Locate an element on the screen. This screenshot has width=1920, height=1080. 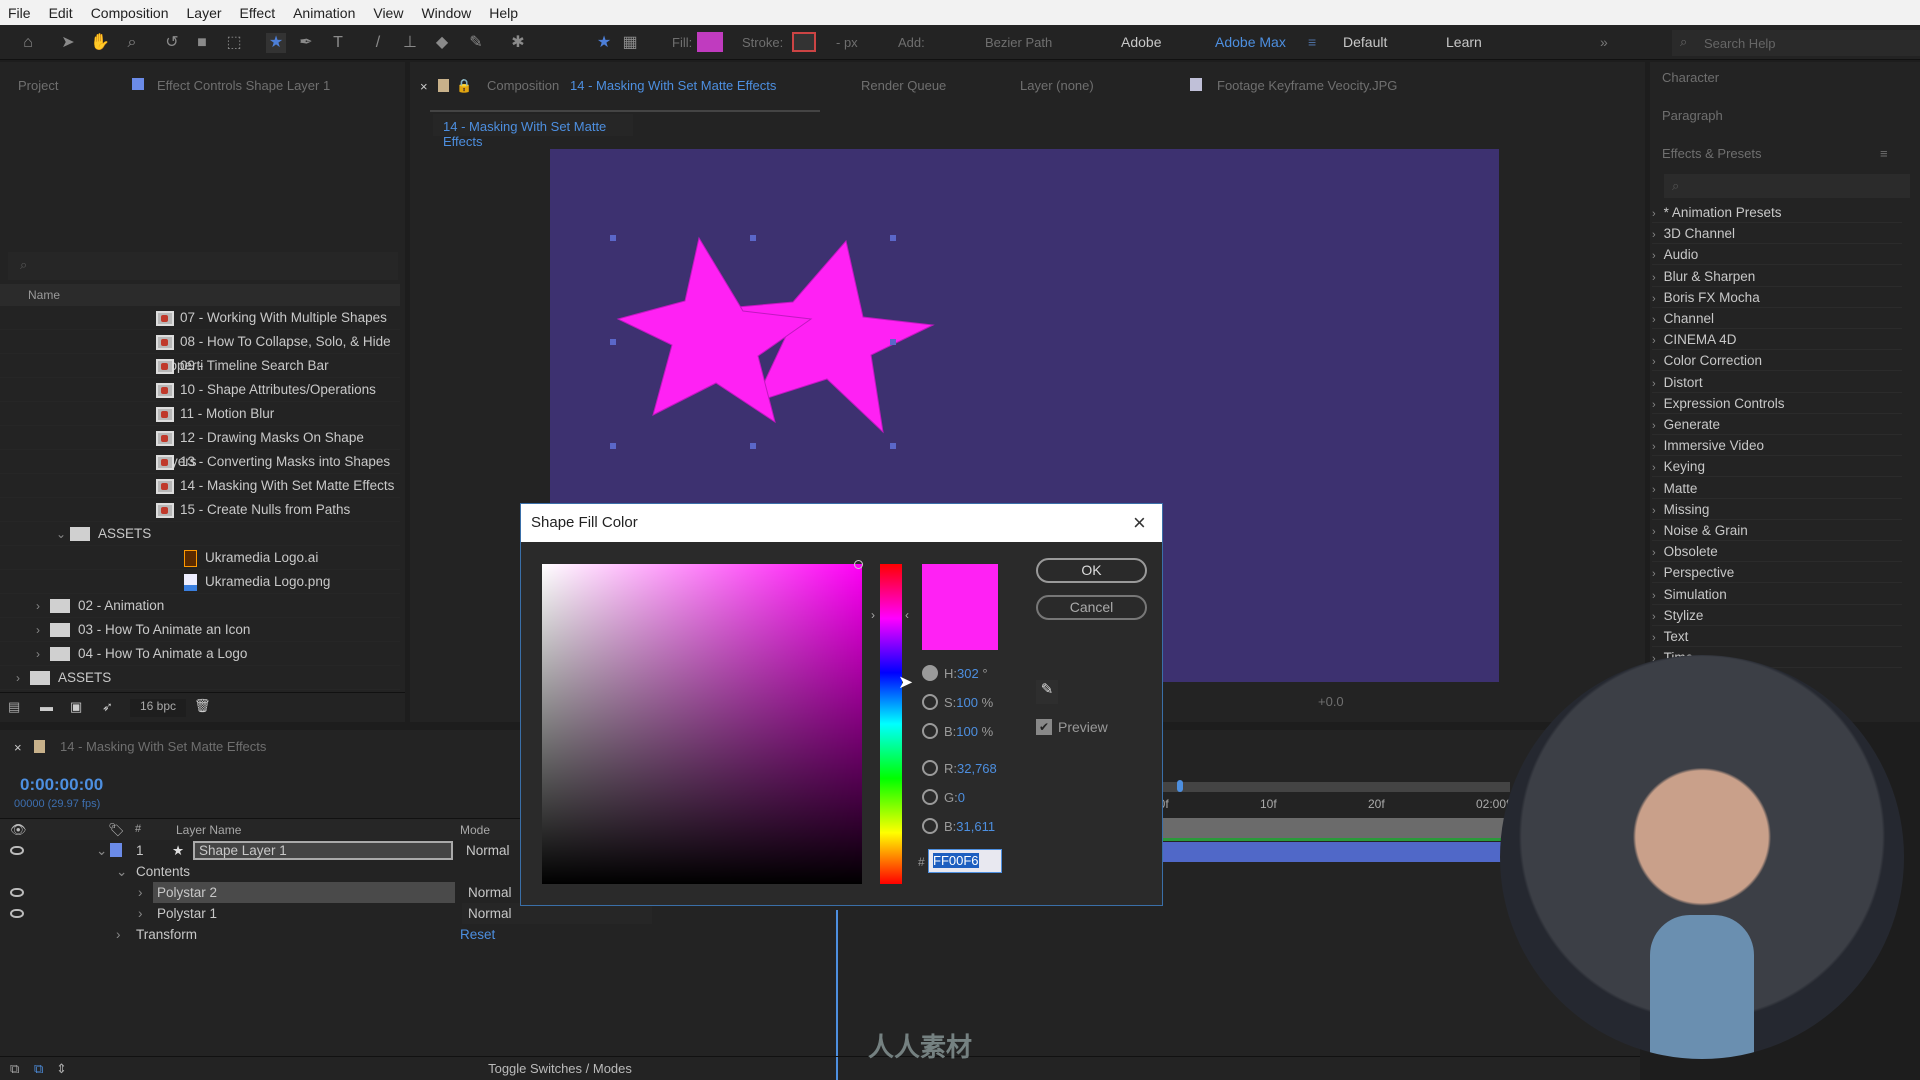
project-item: 09 - Timeline Search Bar is located at coordinates (200, 366).